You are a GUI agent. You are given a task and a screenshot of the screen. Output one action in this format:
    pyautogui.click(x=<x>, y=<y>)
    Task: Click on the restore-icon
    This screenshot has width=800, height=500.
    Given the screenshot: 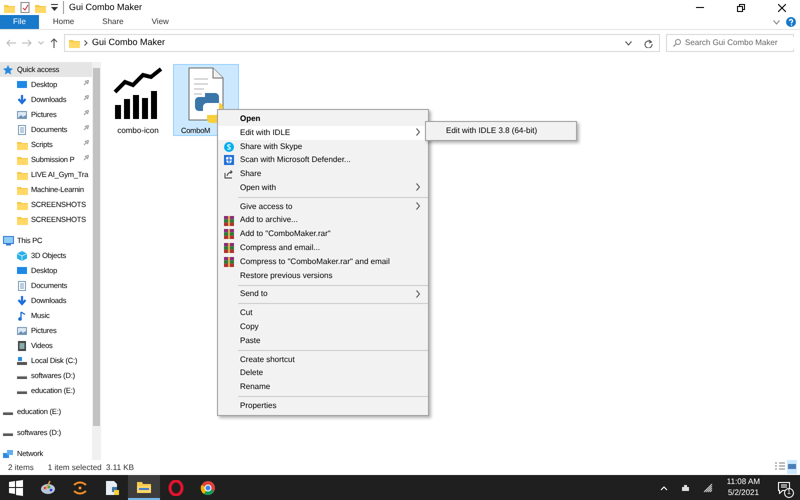 What is the action you would take?
    pyautogui.click(x=741, y=8)
    